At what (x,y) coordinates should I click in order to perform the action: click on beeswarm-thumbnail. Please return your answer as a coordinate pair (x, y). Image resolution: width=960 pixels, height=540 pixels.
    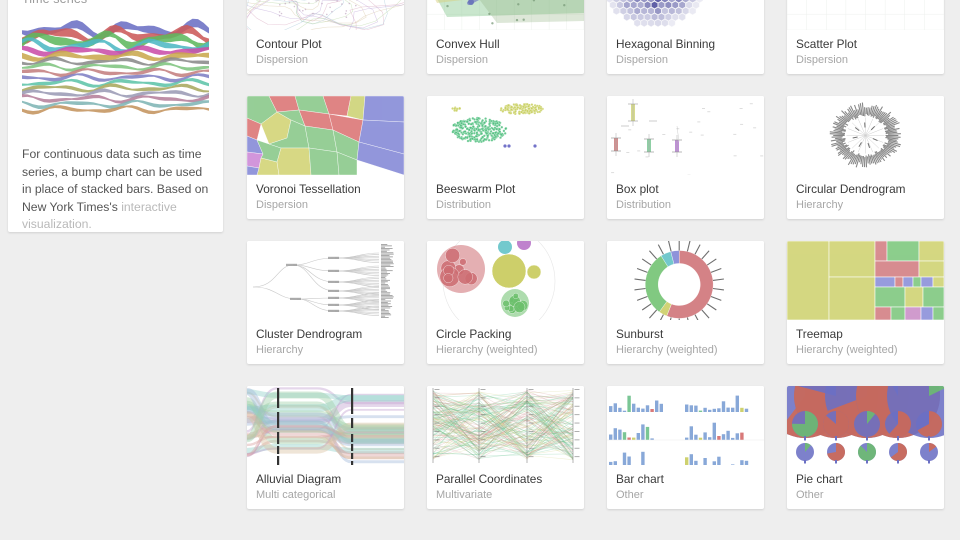
    Looking at the image, I should click on (505, 135).